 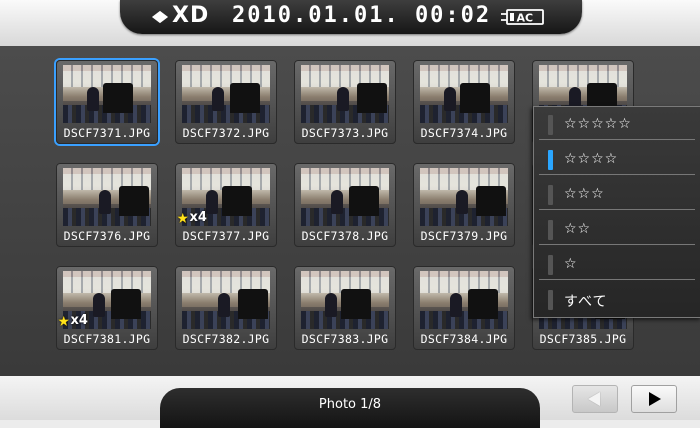 What do you see at coordinates (591, 159) in the screenshot?
I see `rating-filter-label: ☆☆☆☆` at bounding box center [591, 159].